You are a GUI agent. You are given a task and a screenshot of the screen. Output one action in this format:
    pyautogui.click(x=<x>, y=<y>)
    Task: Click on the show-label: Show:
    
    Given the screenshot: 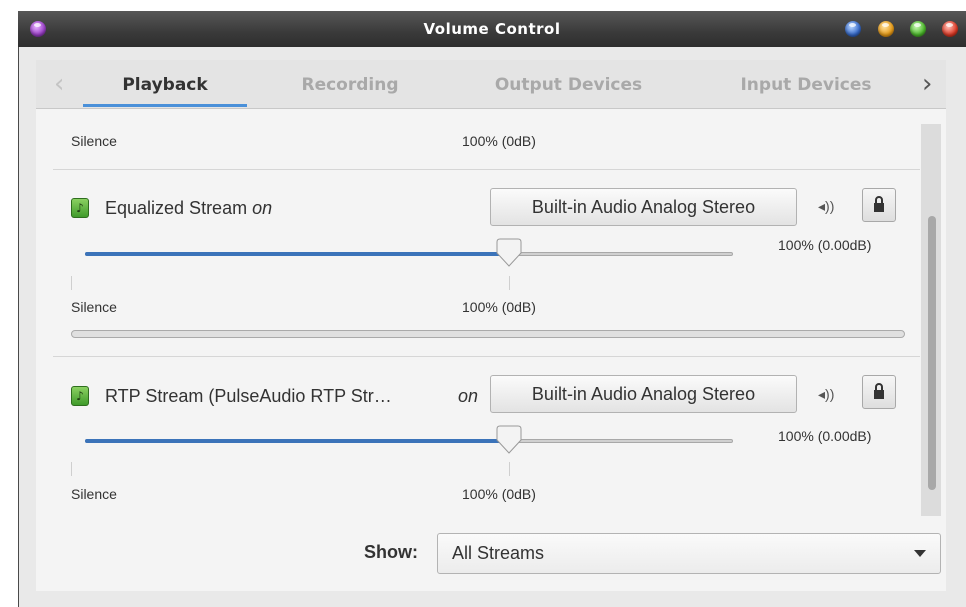 What is the action you would take?
    pyautogui.click(x=391, y=552)
    